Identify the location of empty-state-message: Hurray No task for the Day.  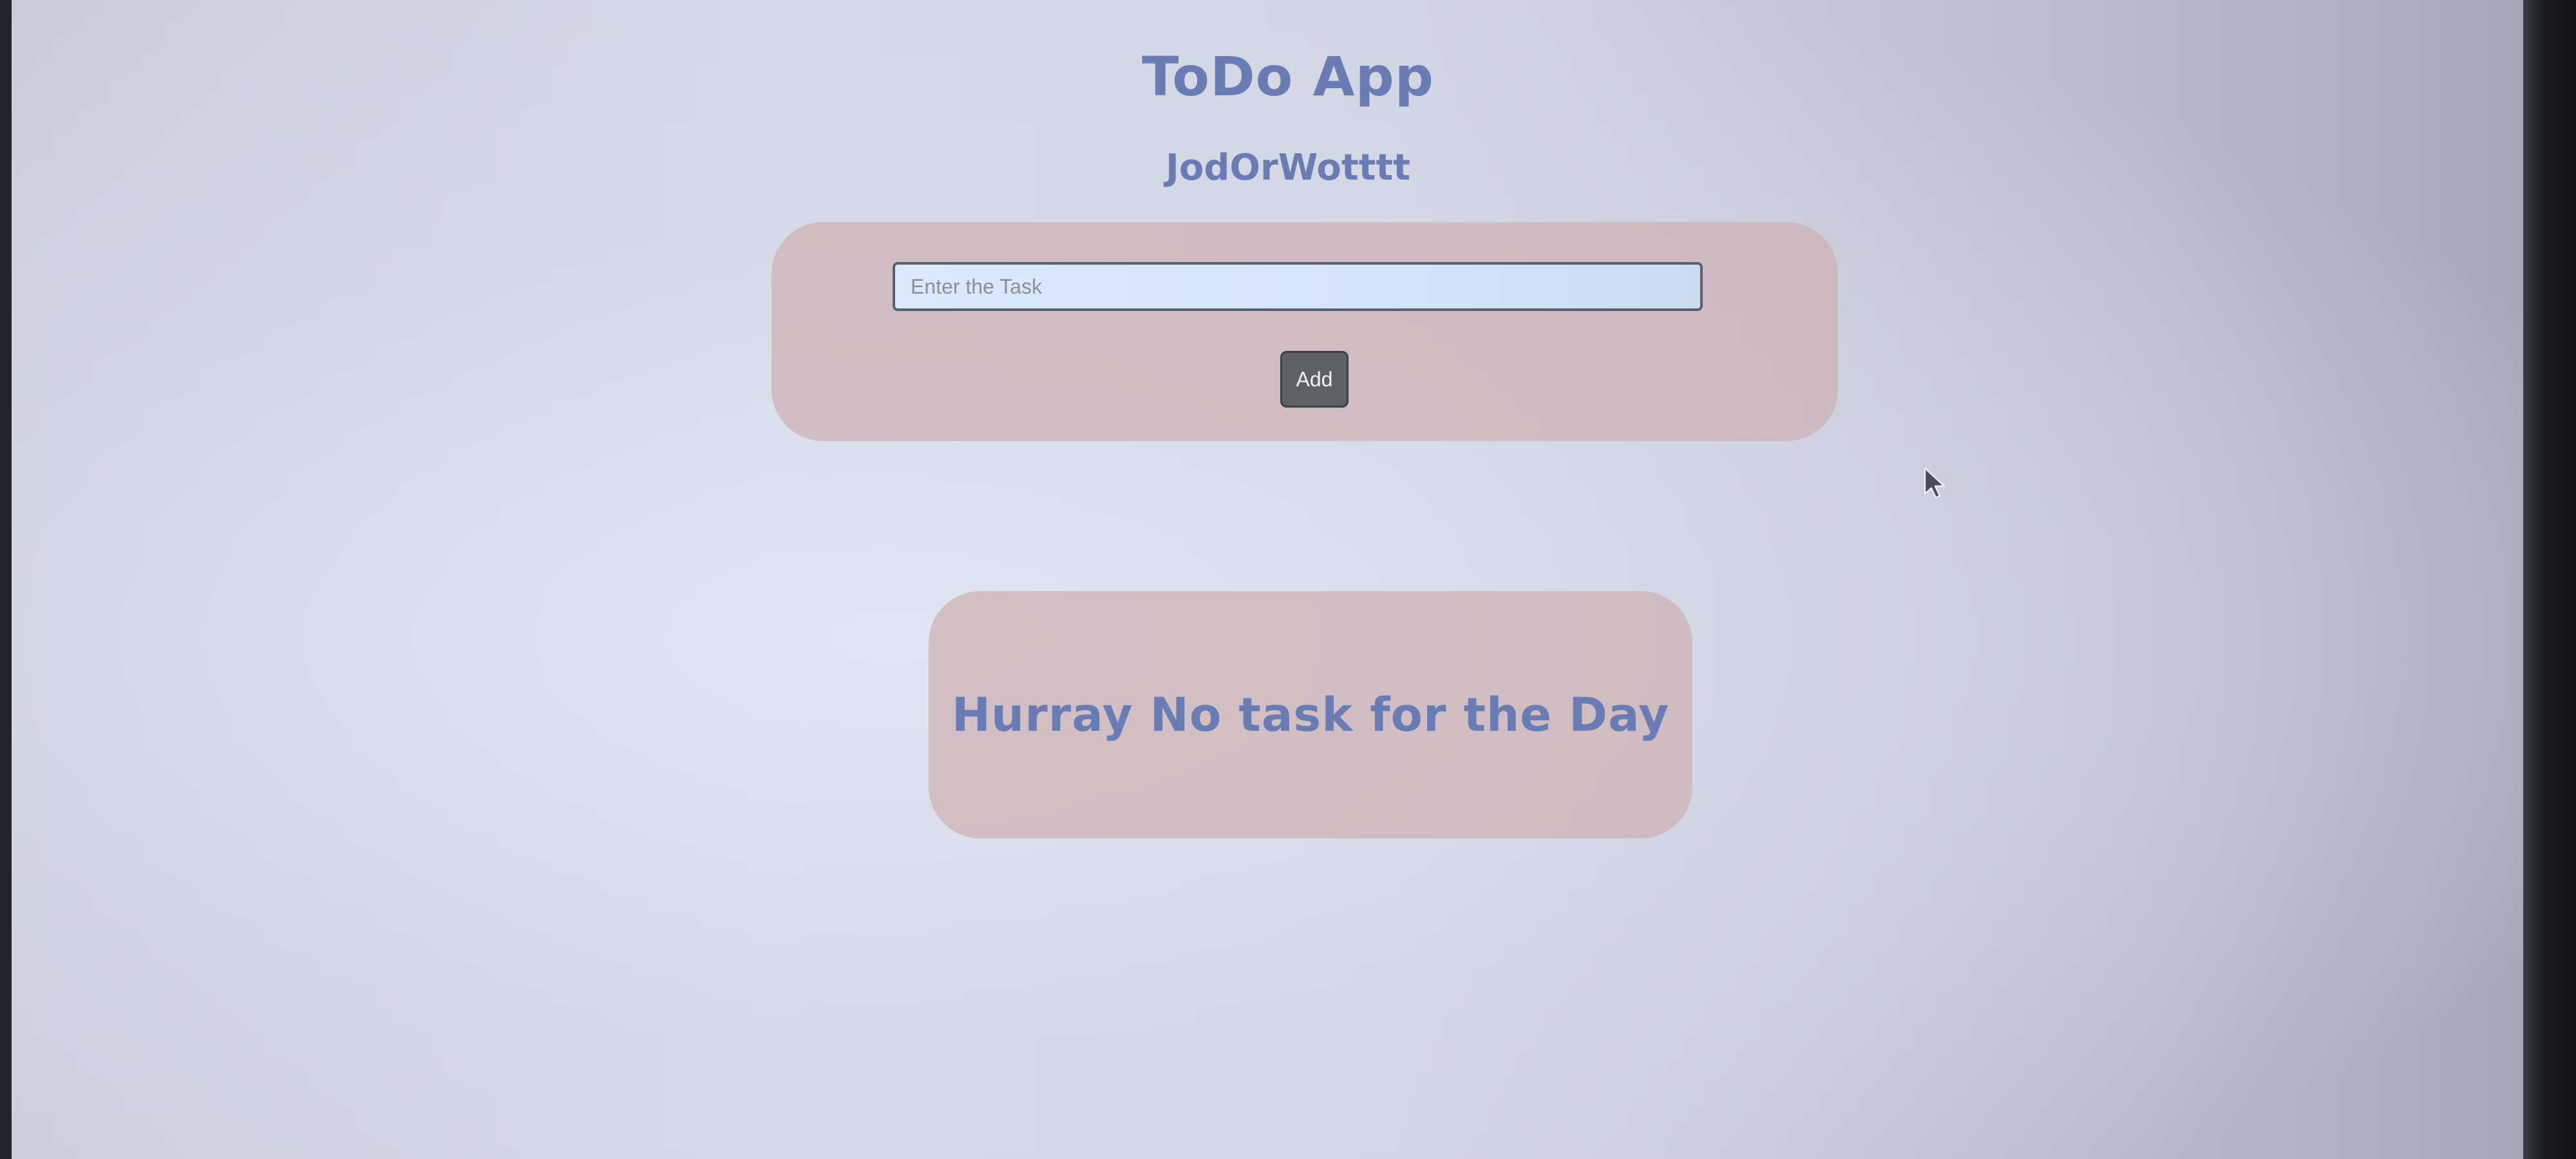
(1310, 715).